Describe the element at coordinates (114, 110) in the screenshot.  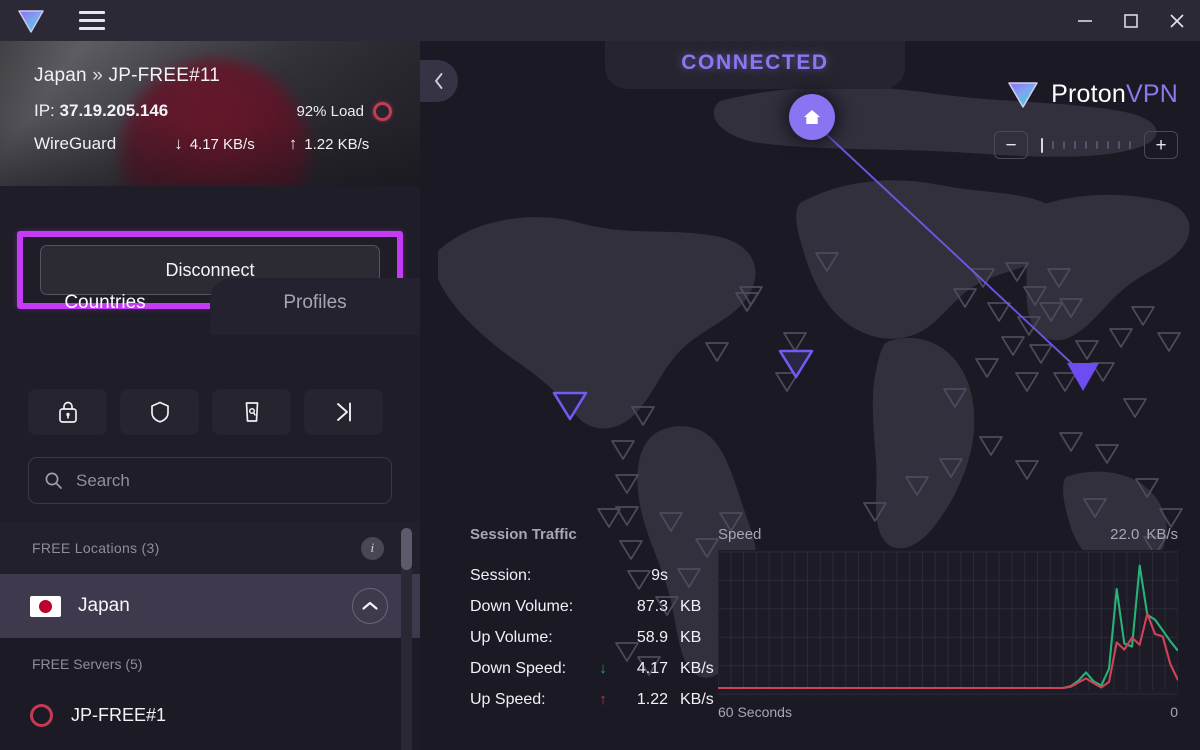
I see `ip-value: 37.19.205.146` at that location.